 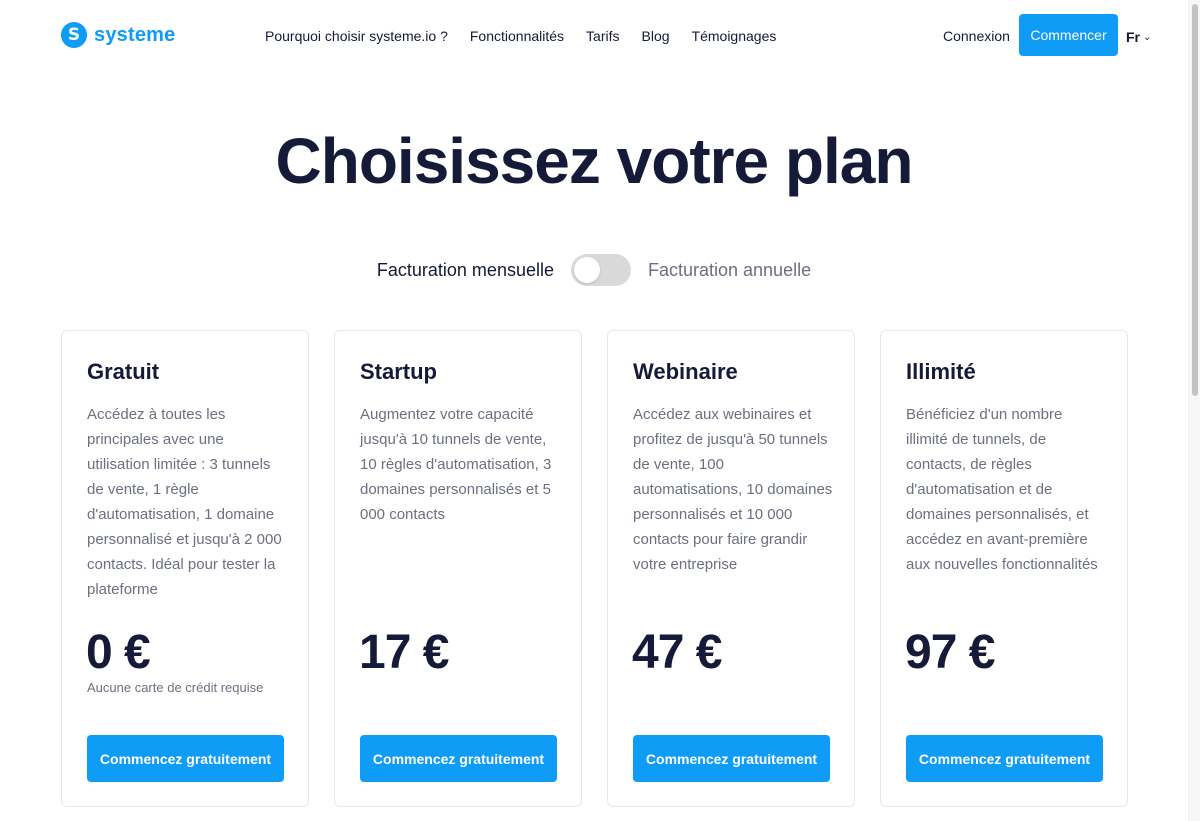 I want to click on plan-unlimited-cta-button: Commencez gratuitement, so click(x=1004, y=758).